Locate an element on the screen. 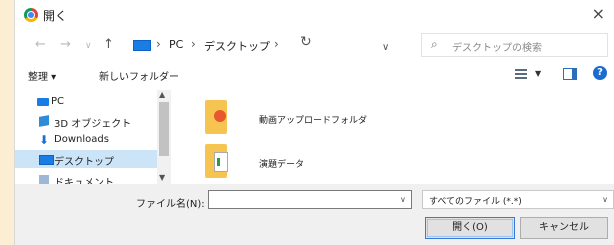 Image resolution: width=614 pixels, height=245 pixels. help-icon: ? is located at coordinates (600, 73).